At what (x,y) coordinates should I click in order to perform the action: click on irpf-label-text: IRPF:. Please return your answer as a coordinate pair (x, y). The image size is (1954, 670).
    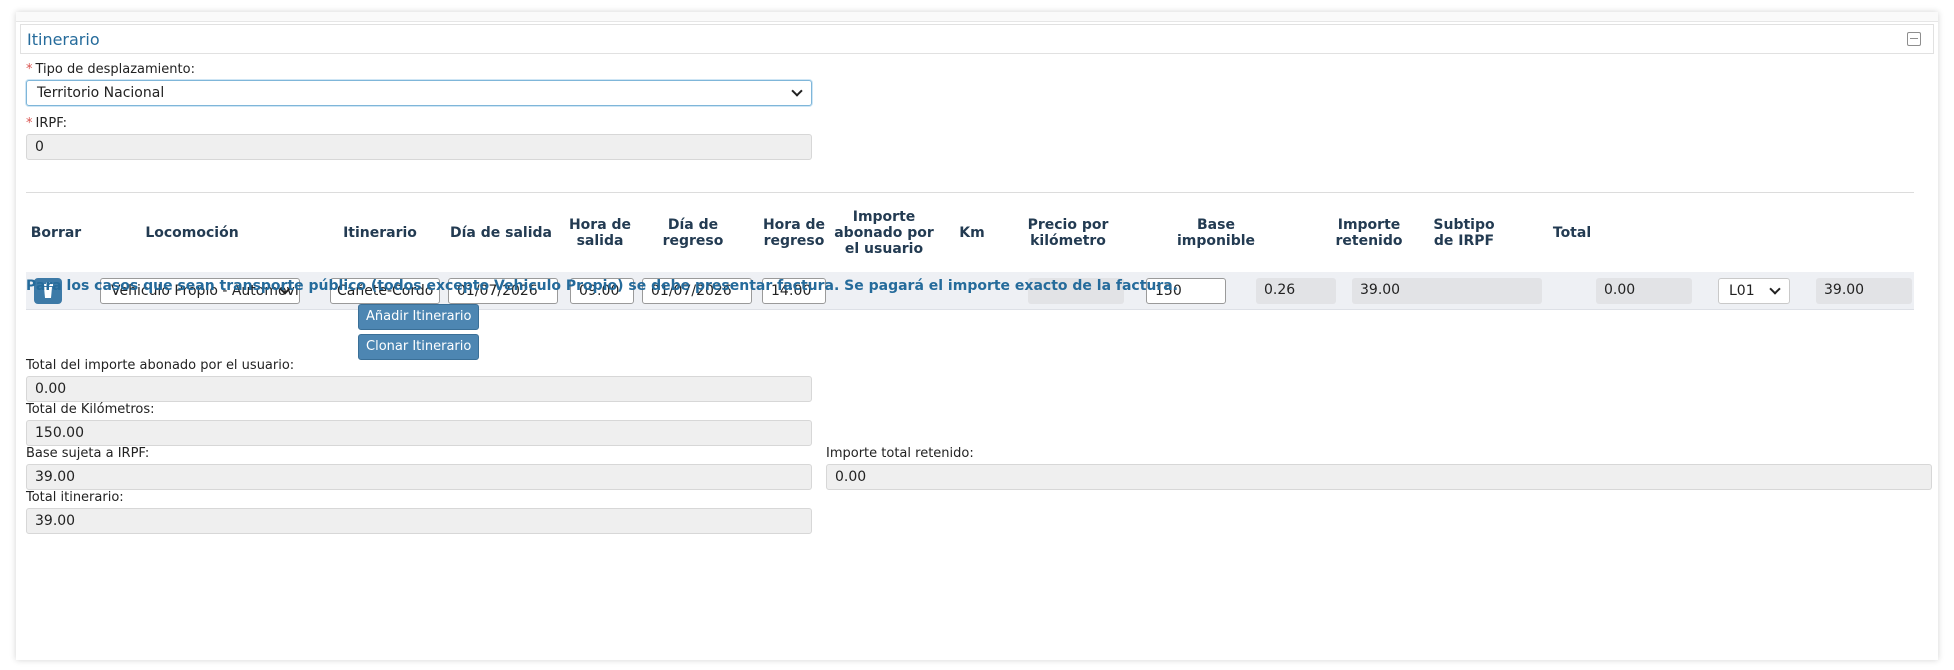
    Looking at the image, I should click on (51, 123).